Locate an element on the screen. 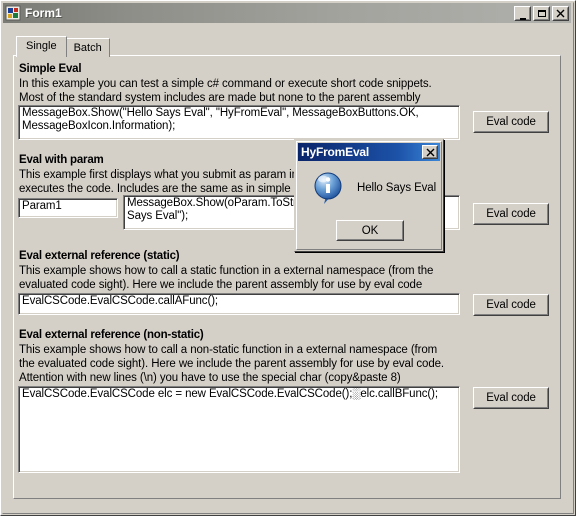  minimize-button is located at coordinates (522, 13).